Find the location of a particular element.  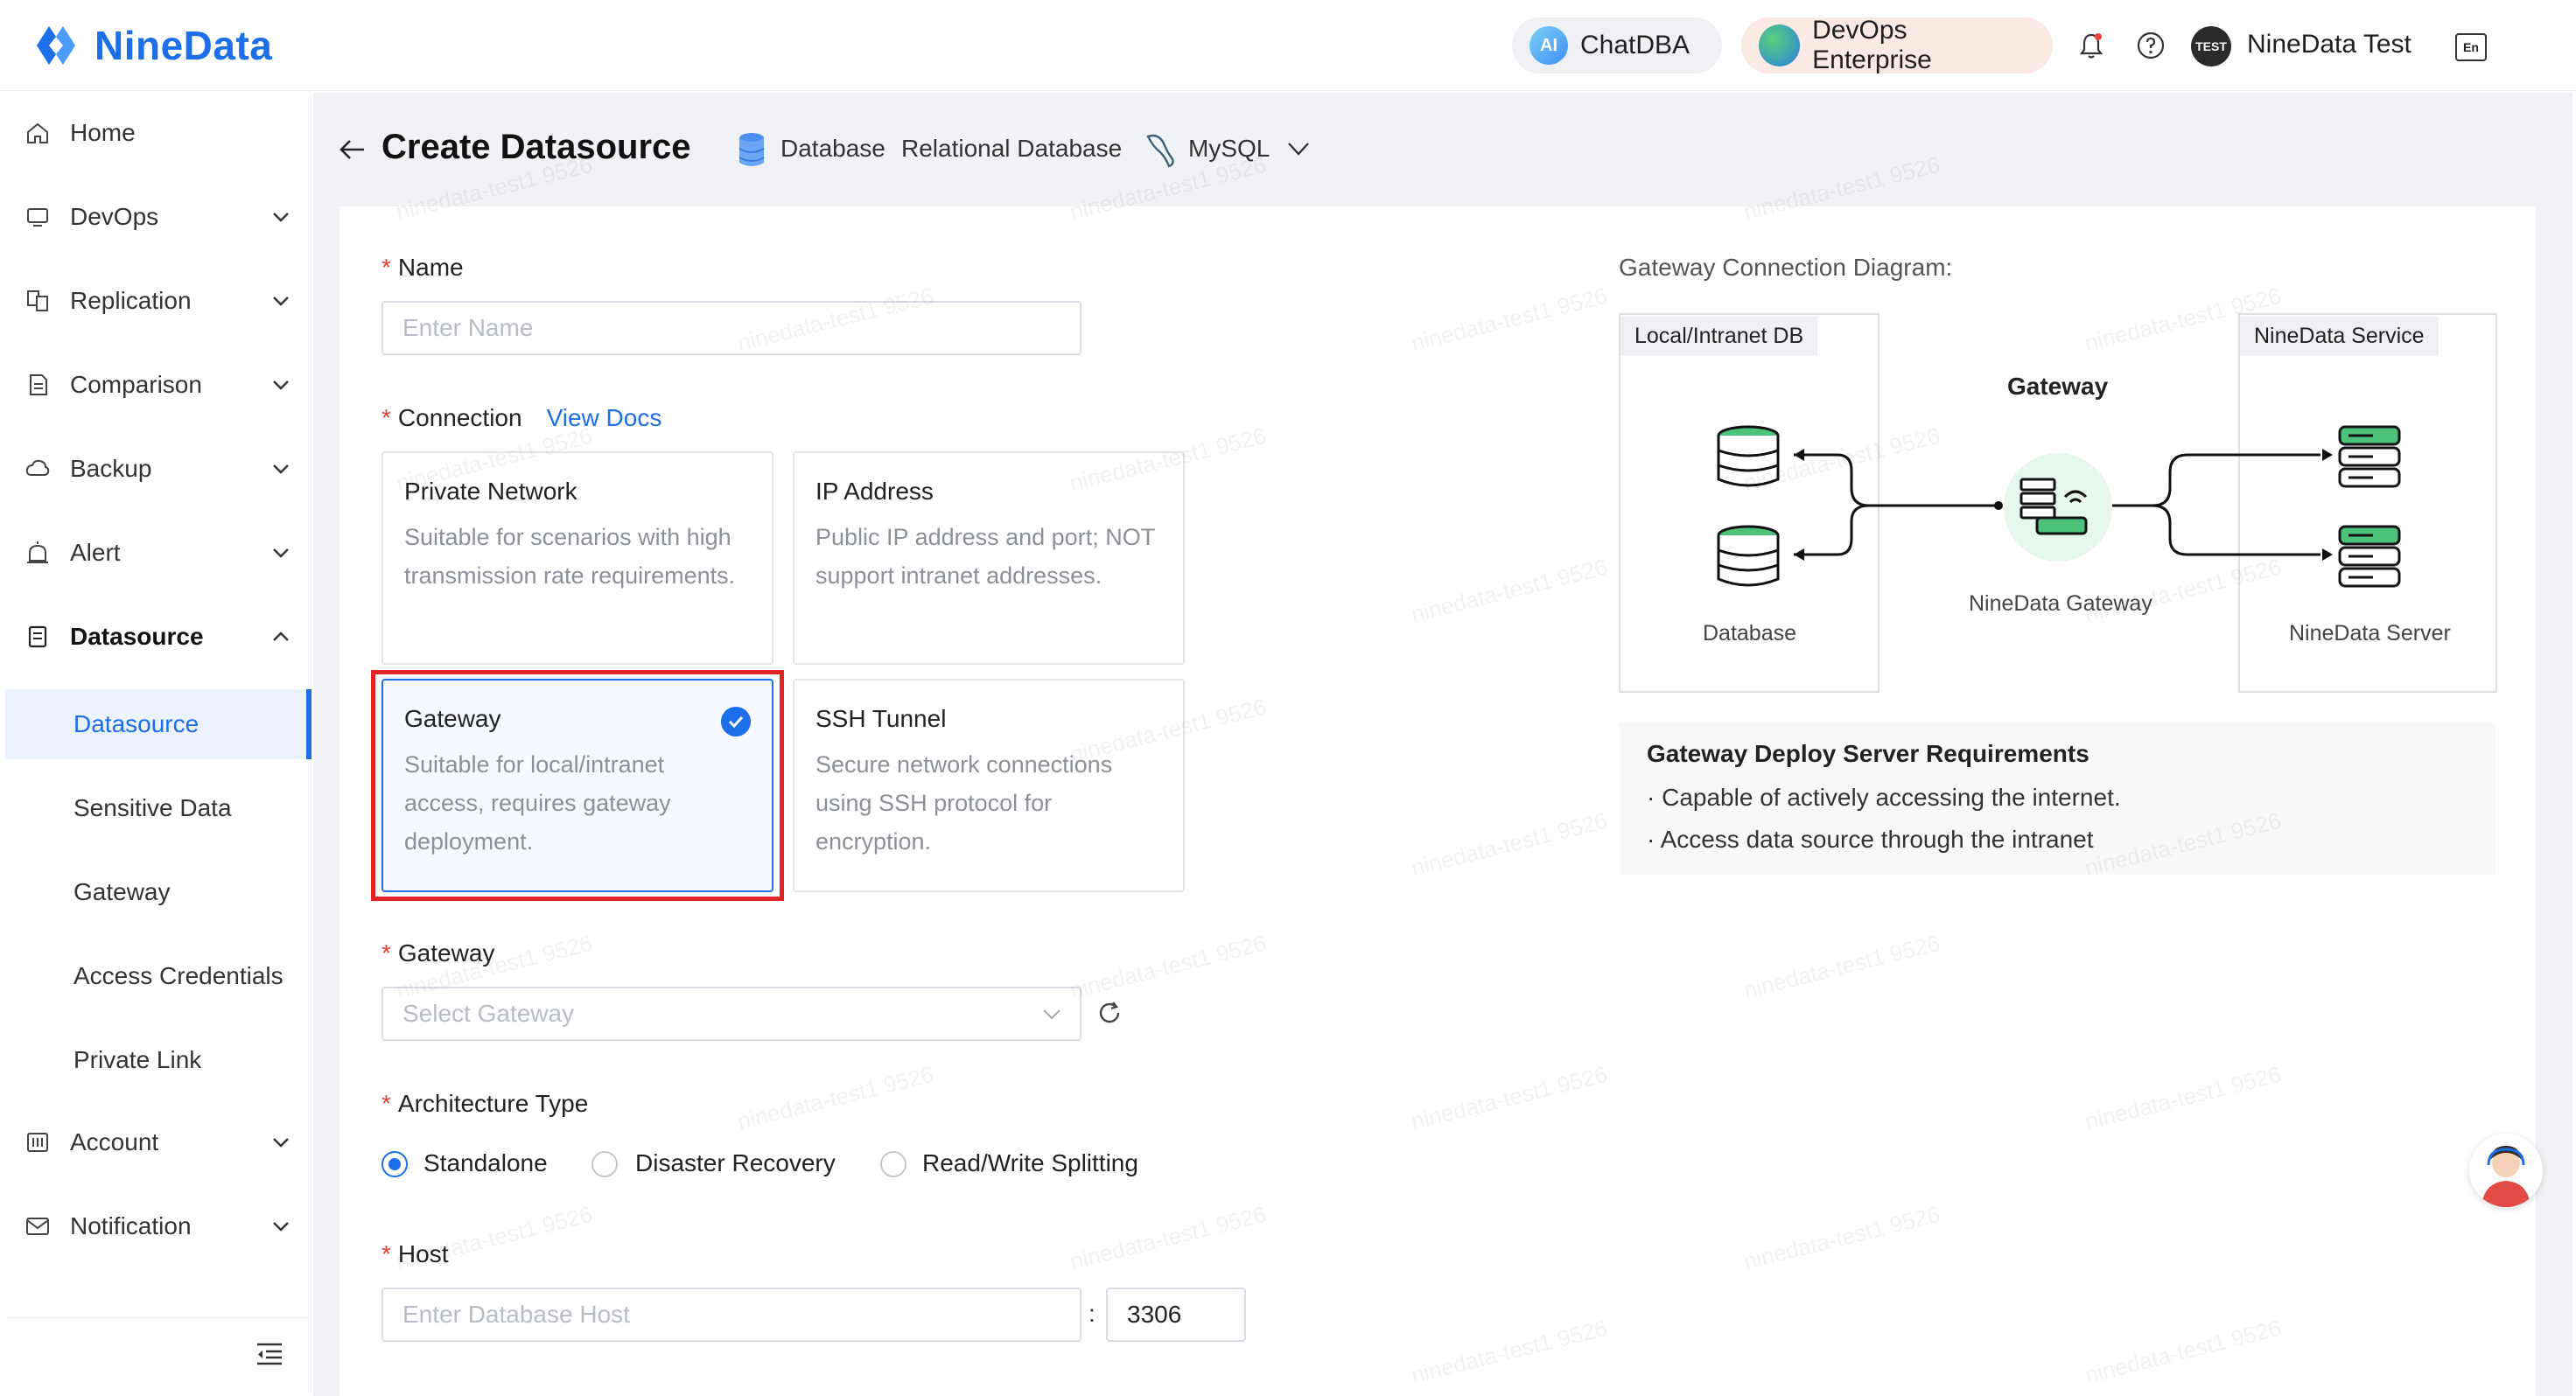

server-caption: NineData Server is located at coordinates (2370, 633).